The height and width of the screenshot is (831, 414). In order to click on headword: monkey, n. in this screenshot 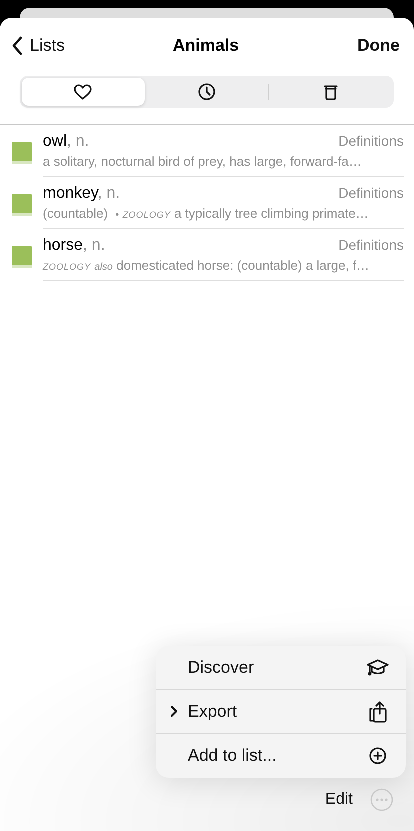, I will do `click(81, 194)`.